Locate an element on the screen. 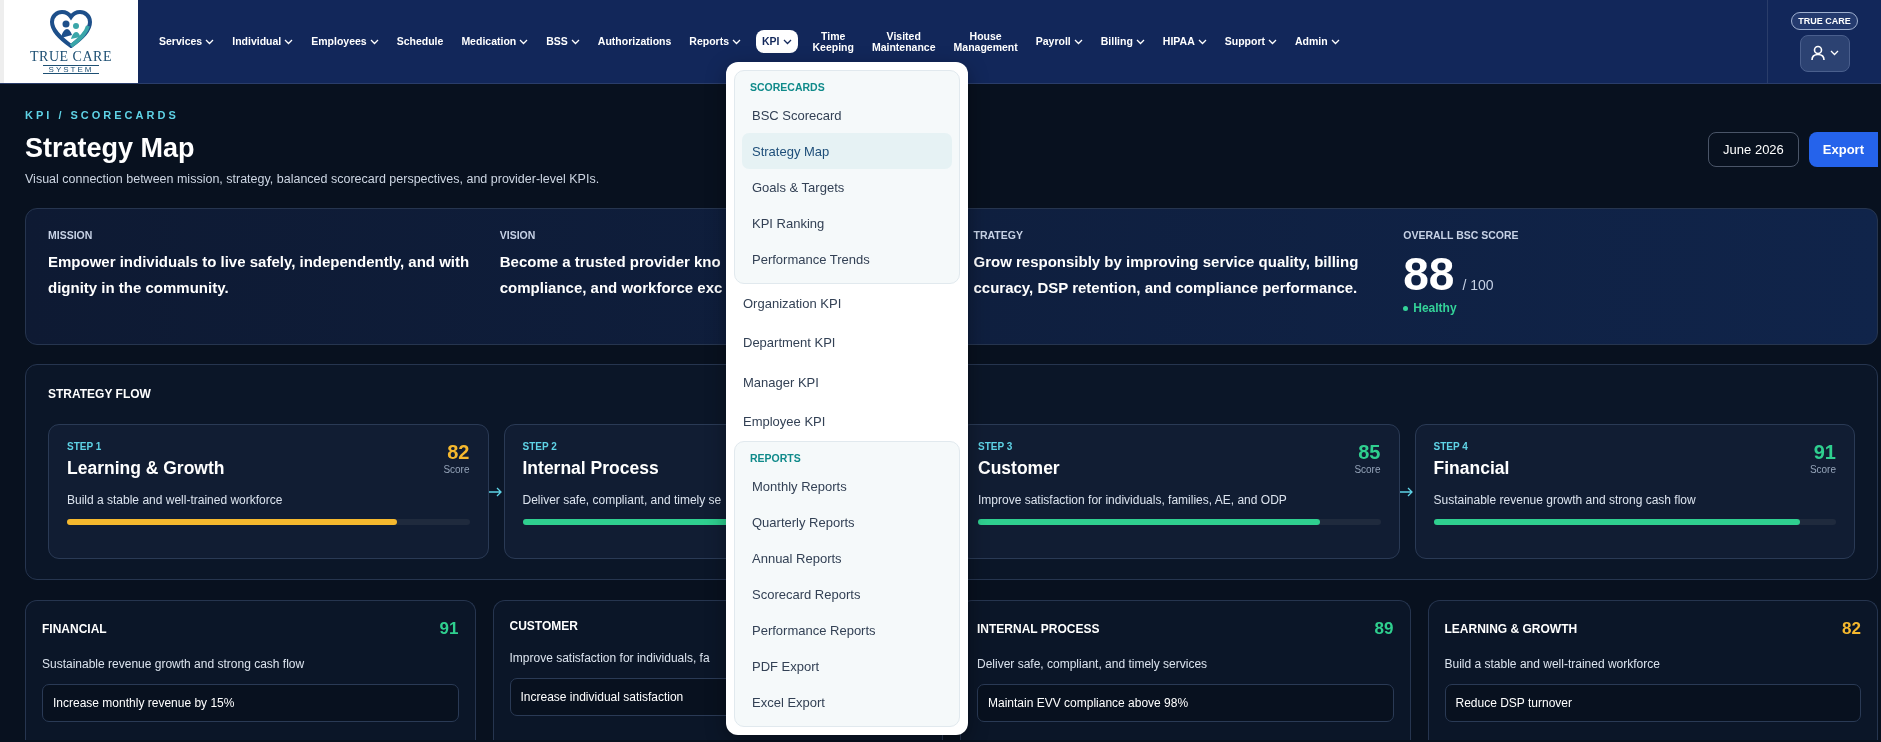 The image size is (1881, 742). step-description: Improve satisfaction for individuals, families, AE, and ODP is located at coordinates (1132, 500).